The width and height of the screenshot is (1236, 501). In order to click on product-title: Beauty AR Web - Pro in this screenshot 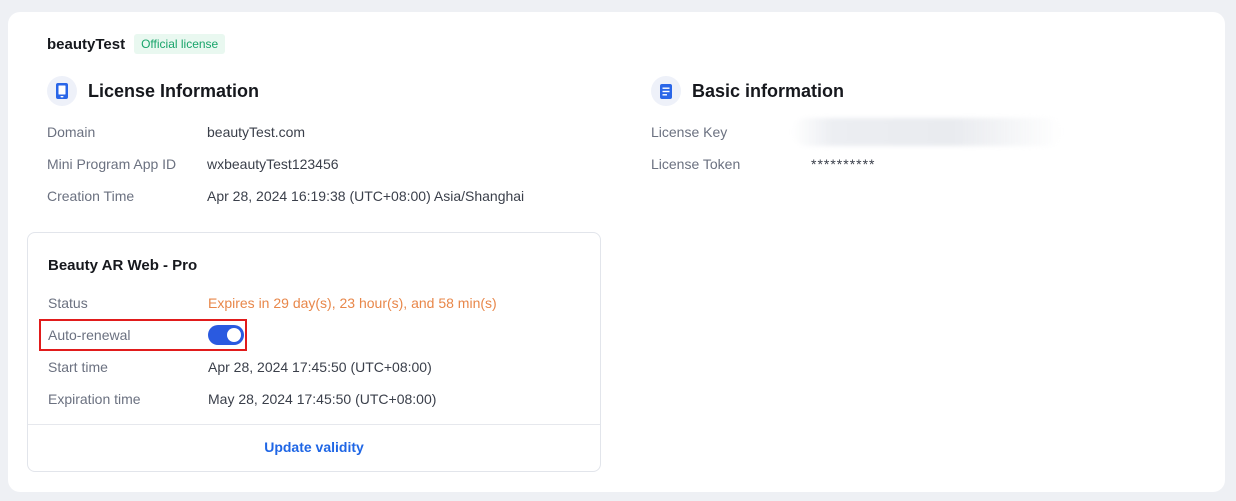, I will do `click(123, 265)`.